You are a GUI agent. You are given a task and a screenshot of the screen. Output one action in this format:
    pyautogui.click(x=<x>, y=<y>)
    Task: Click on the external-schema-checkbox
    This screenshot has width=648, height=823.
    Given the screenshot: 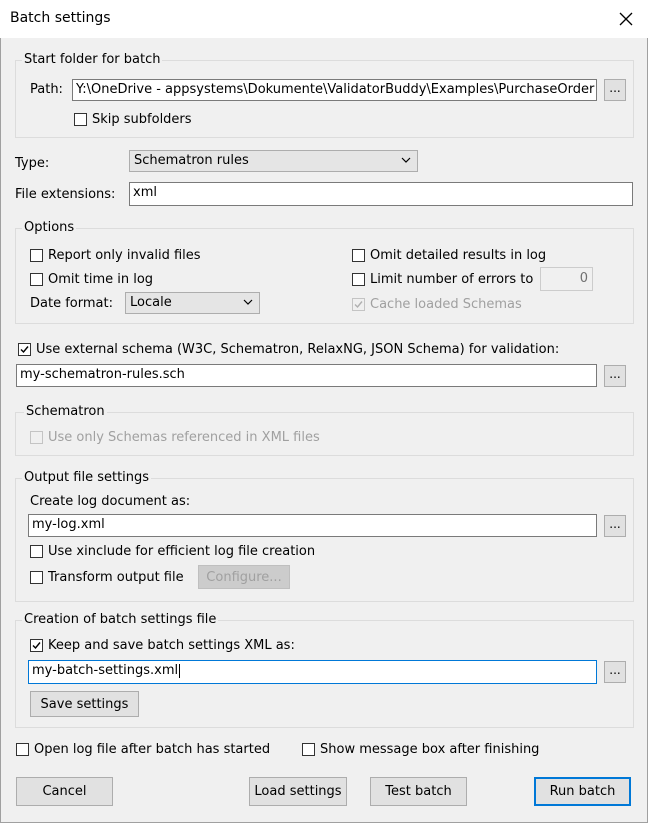 What is the action you would take?
    pyautogui.click(x=24, y=349)
    